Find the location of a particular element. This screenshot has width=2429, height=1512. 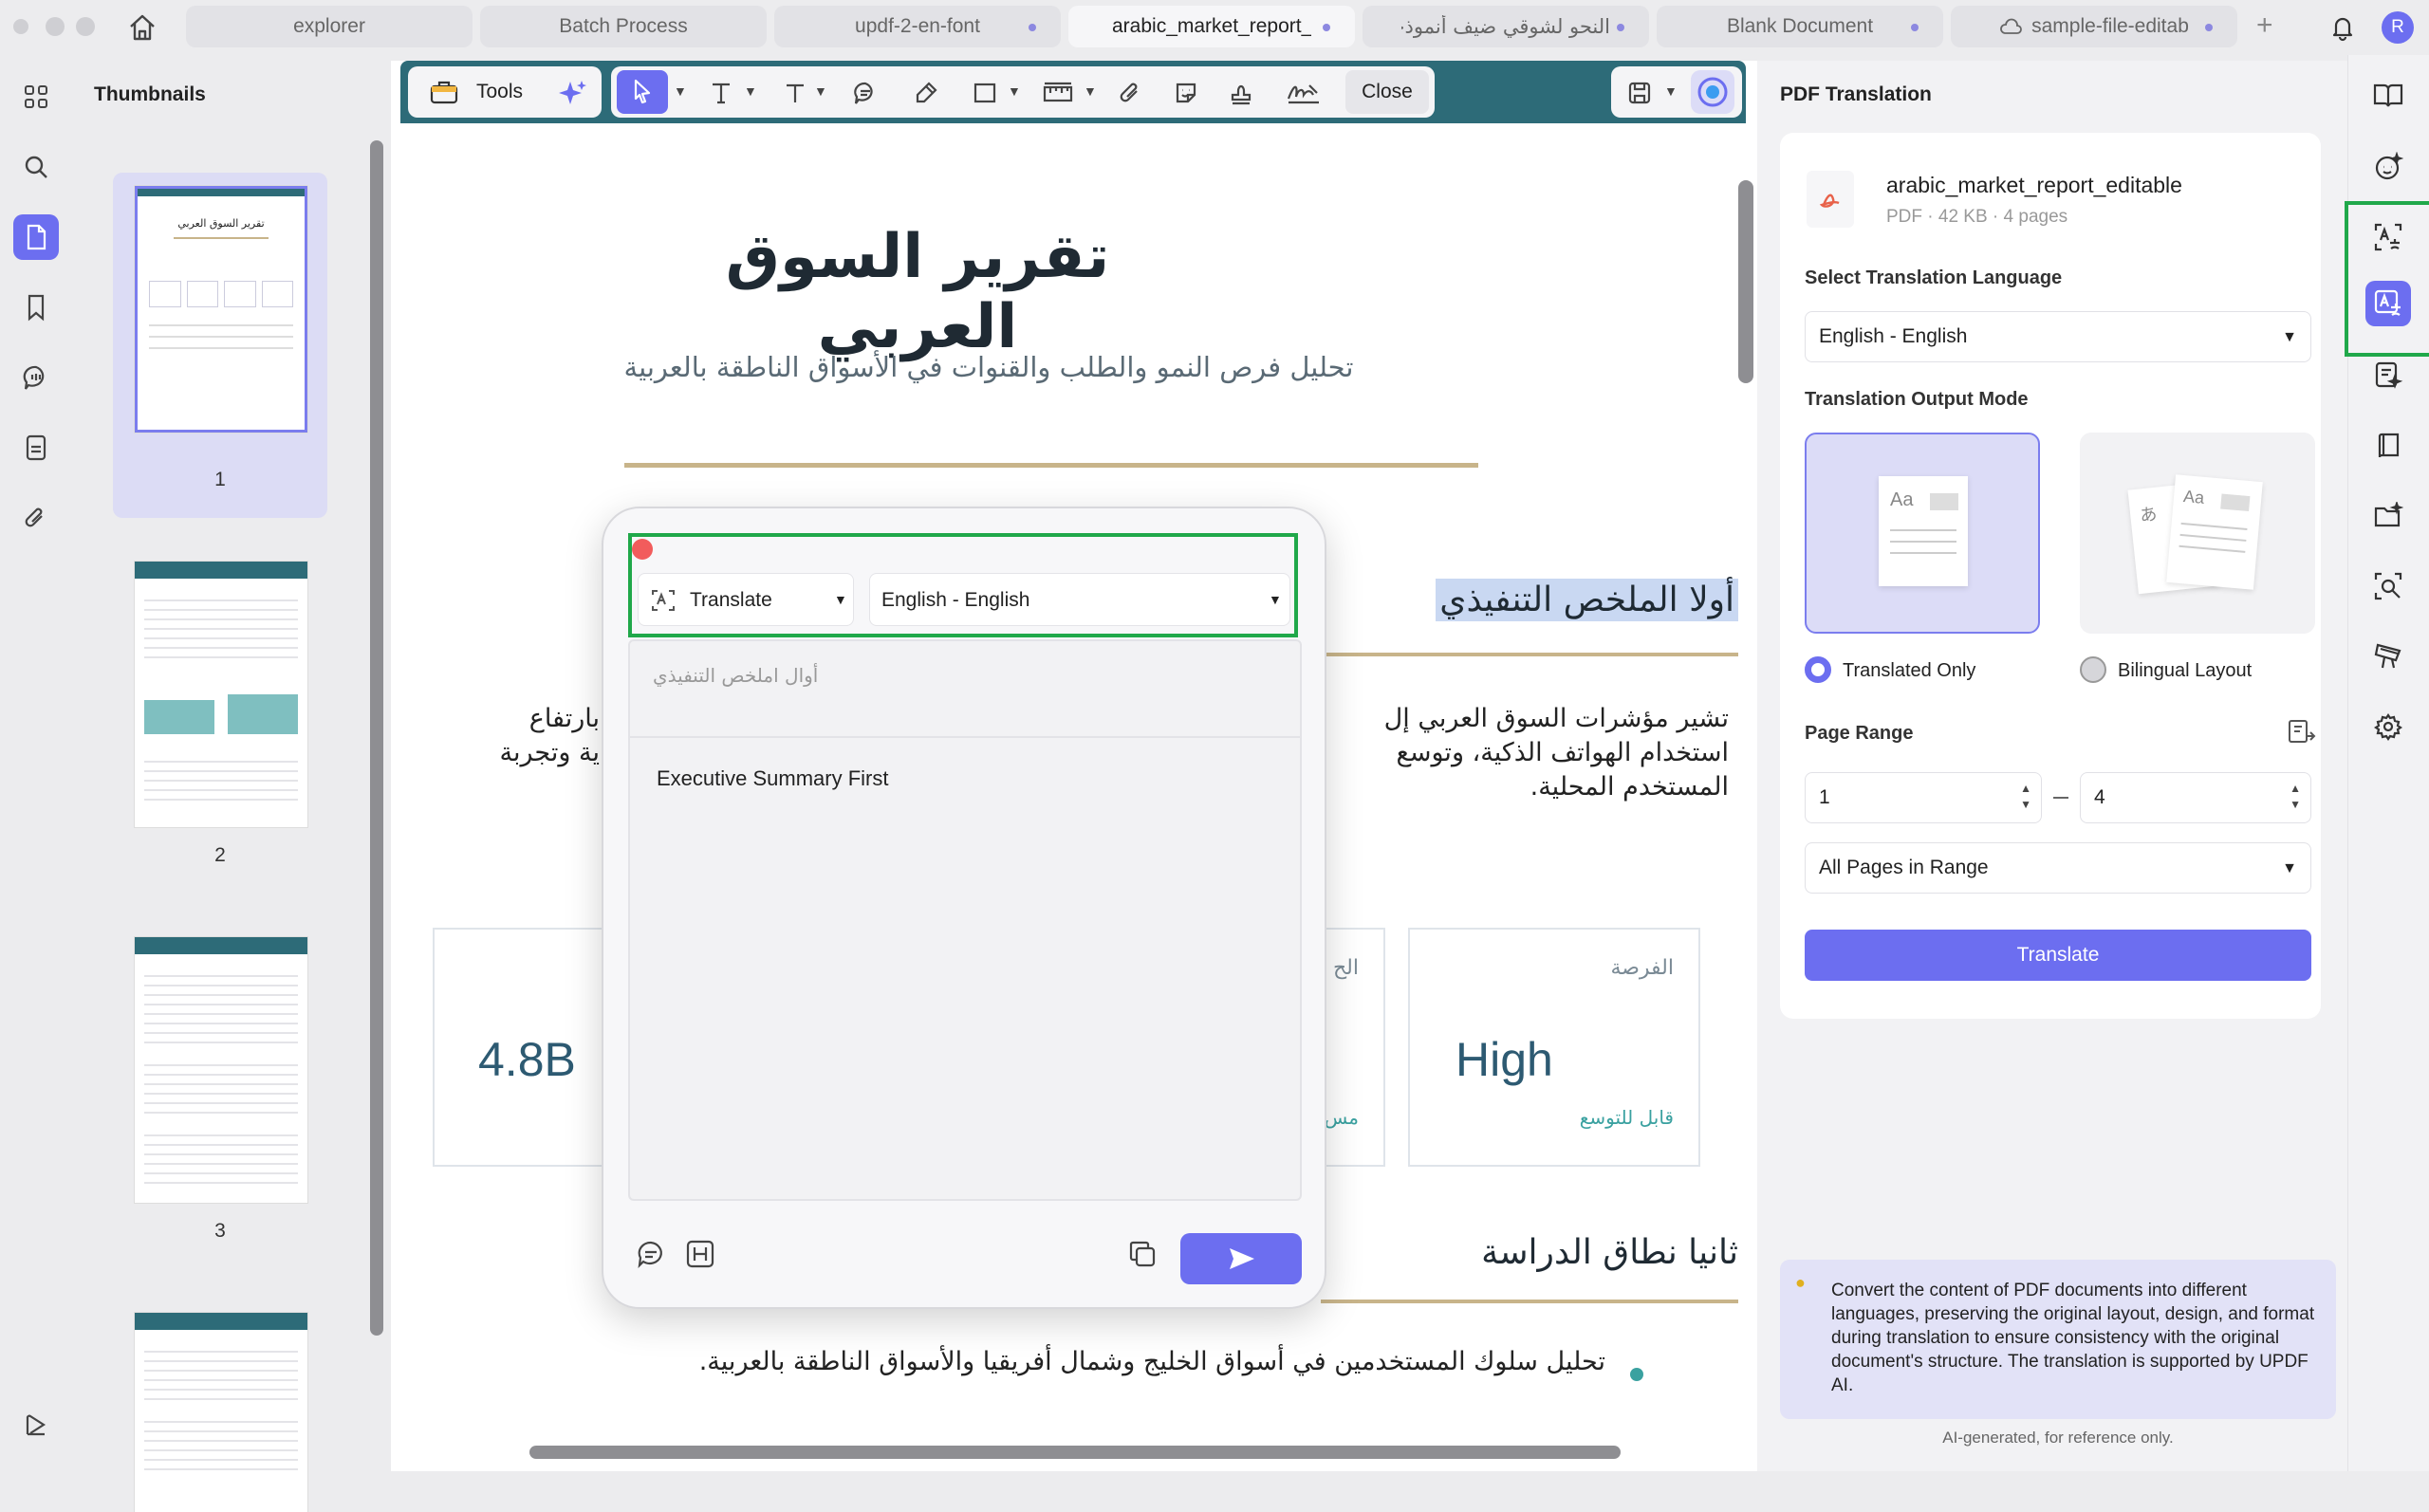

gold-divider is located at coordinates (1051, 465).